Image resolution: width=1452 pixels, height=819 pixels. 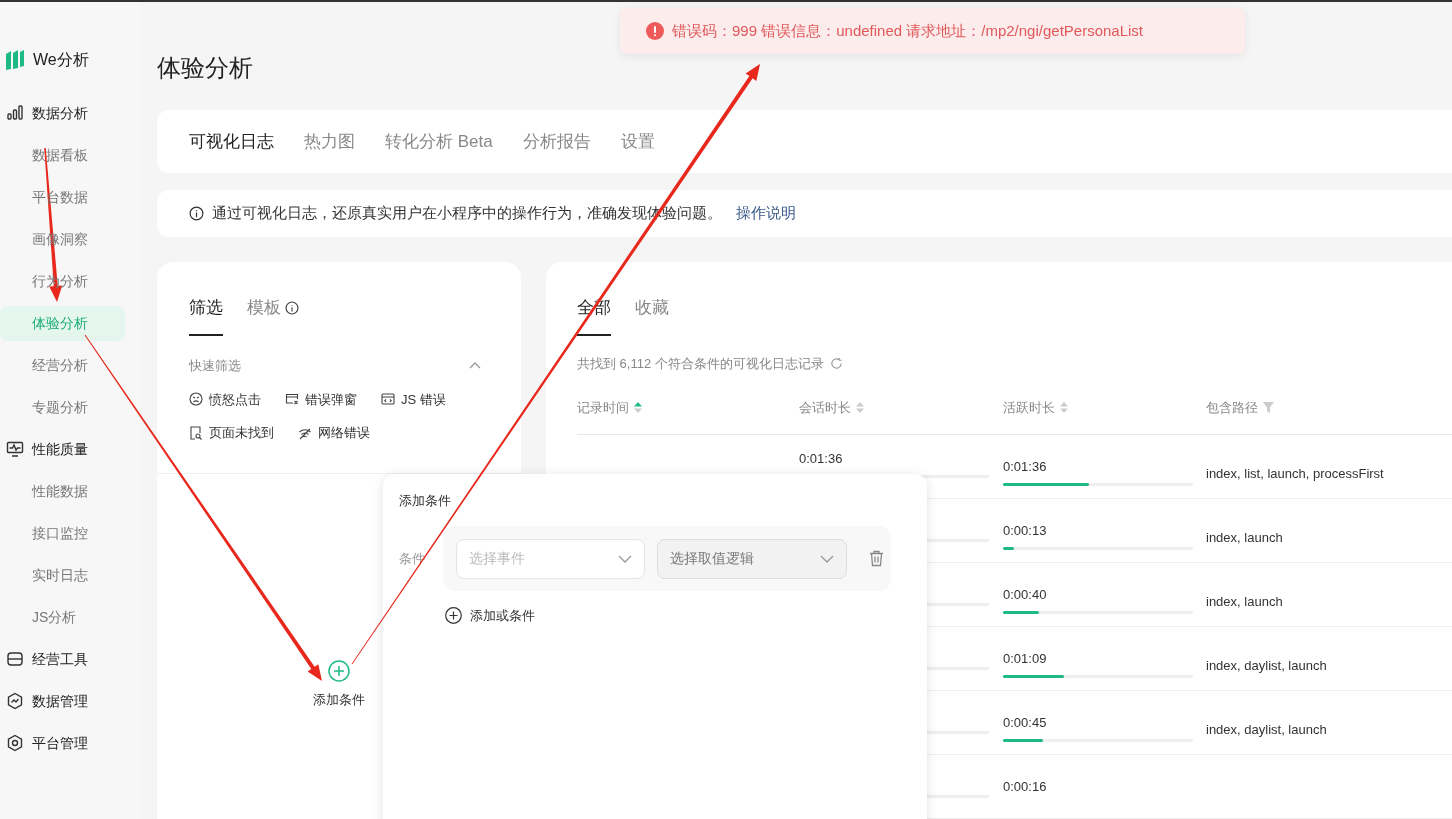 I want to click on sidebar-item: 体验分析, so click(x=62, y=323).